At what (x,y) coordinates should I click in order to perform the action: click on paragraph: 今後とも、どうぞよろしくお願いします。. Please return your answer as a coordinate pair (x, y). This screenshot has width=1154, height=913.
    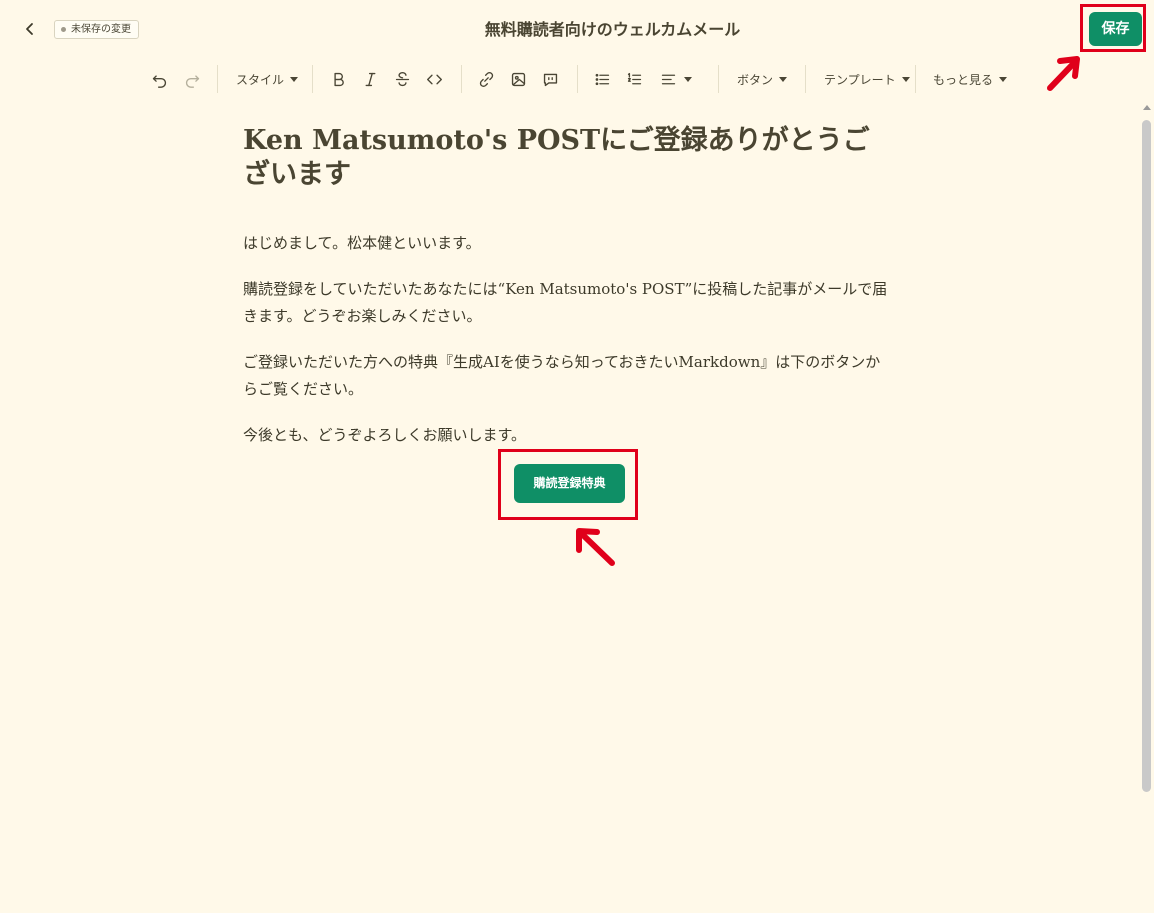
    Looking at the image, I should click on (568, 435).